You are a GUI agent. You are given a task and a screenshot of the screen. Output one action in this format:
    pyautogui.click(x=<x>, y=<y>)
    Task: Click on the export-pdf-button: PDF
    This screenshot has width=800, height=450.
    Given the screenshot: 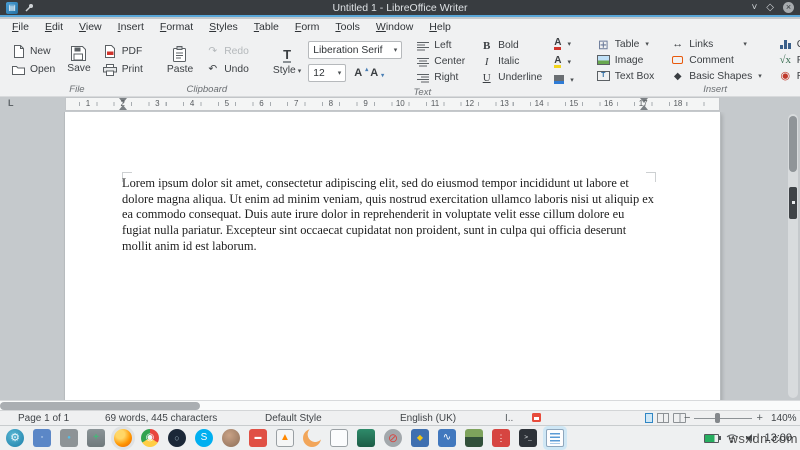 What is the action you would take?
    pyautogui.click(x=123, y=51)
    